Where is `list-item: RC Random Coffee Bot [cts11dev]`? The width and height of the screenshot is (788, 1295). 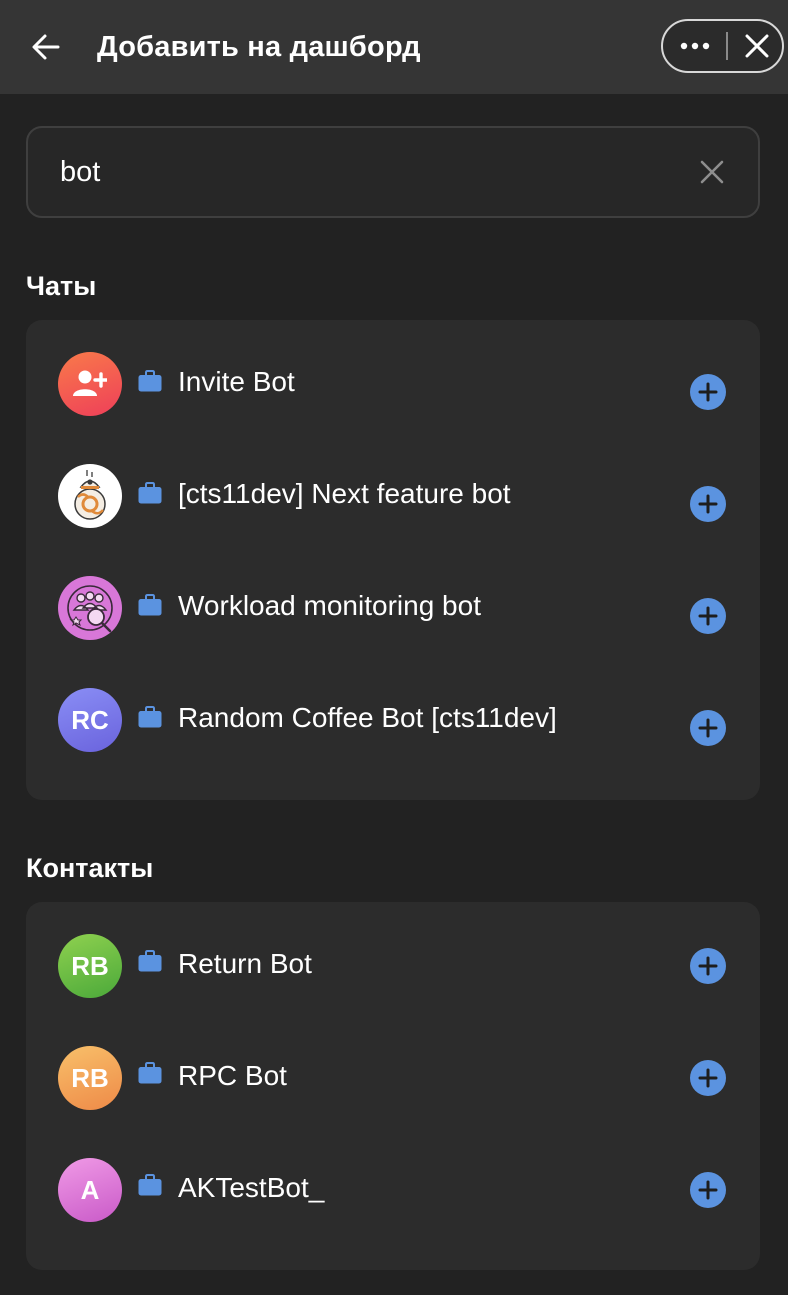
list-item: RC Random Coffee Bot [cts11dev] is located at coordinates (393, 720).